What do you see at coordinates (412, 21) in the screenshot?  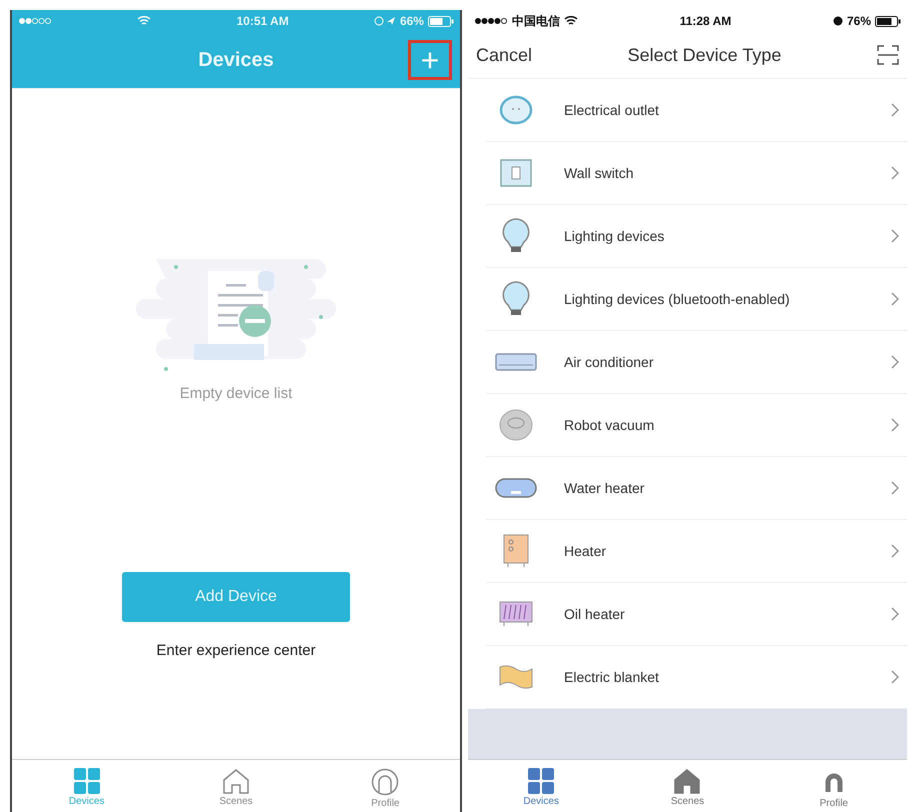 I see `battery-percent: 66%` at bounding box center [412, 21].